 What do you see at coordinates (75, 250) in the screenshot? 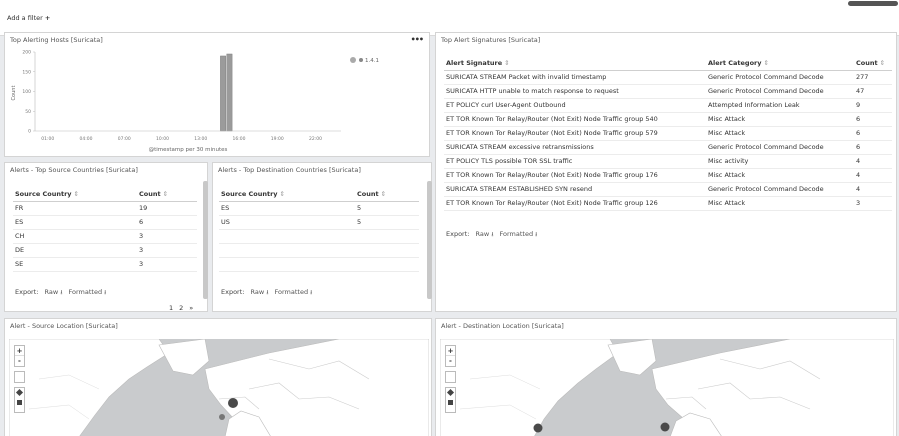
I see `cell-country: DE` at bounding box center [75, 250].